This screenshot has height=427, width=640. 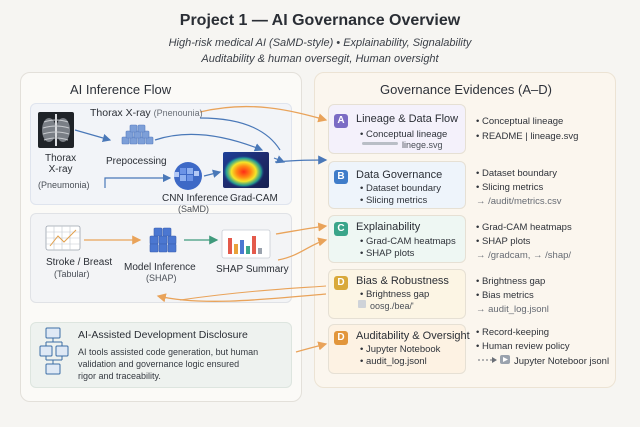 I want to click on card-d-audit-item-2: • audit_log.jsonl, so click(x=393, y=361).